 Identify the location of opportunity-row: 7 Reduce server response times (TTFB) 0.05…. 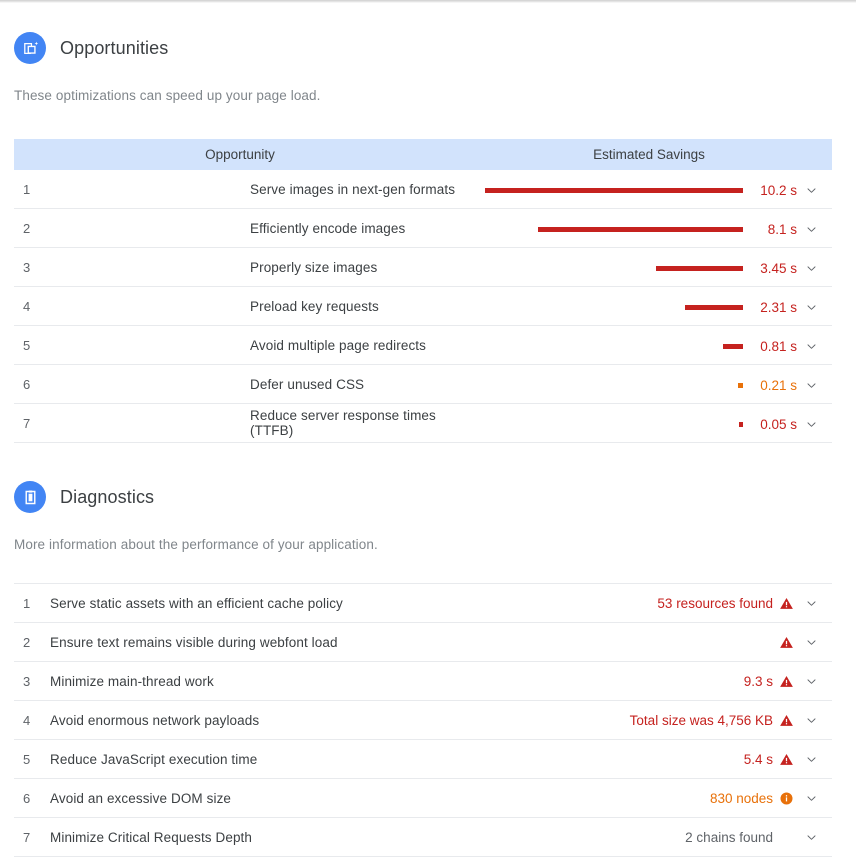
(423, 423).